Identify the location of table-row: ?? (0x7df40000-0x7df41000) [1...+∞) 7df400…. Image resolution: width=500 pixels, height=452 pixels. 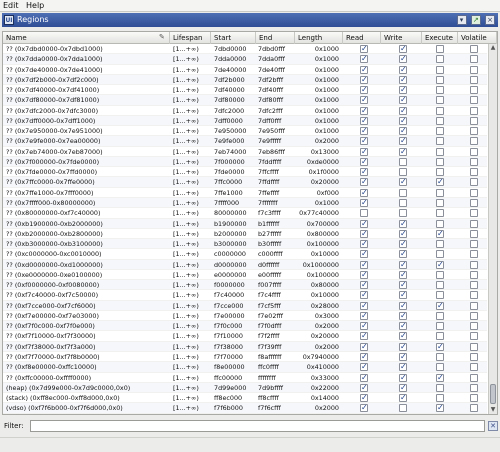
(245, 90).